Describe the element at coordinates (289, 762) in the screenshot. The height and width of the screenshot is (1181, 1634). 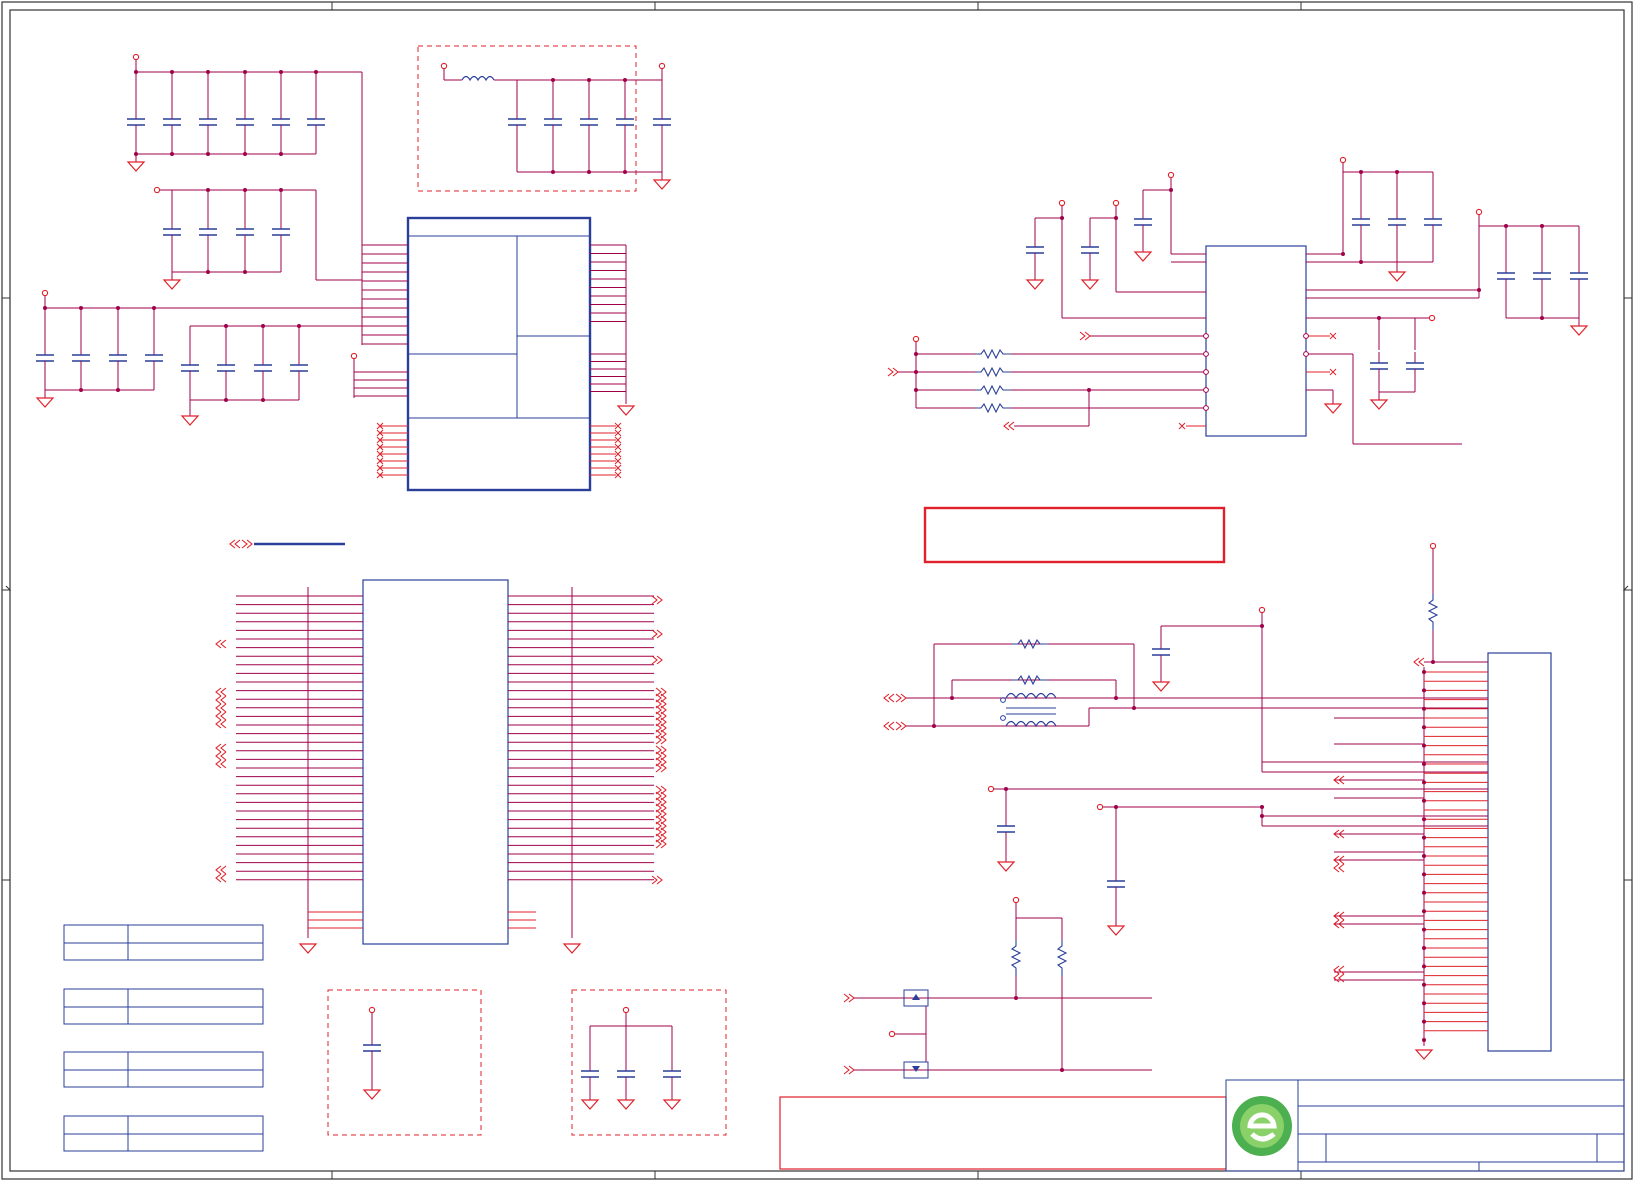
I see `connector-left-pins` at that location.